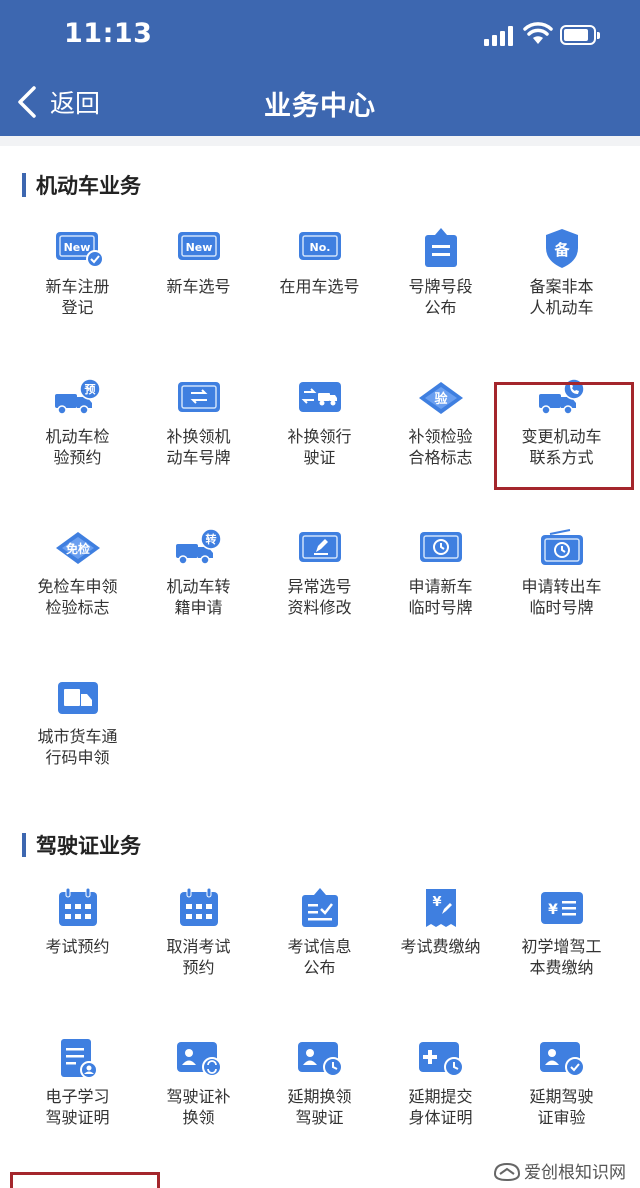  I want to click on watermark: 爱创根知识网, so click(559, 1170).